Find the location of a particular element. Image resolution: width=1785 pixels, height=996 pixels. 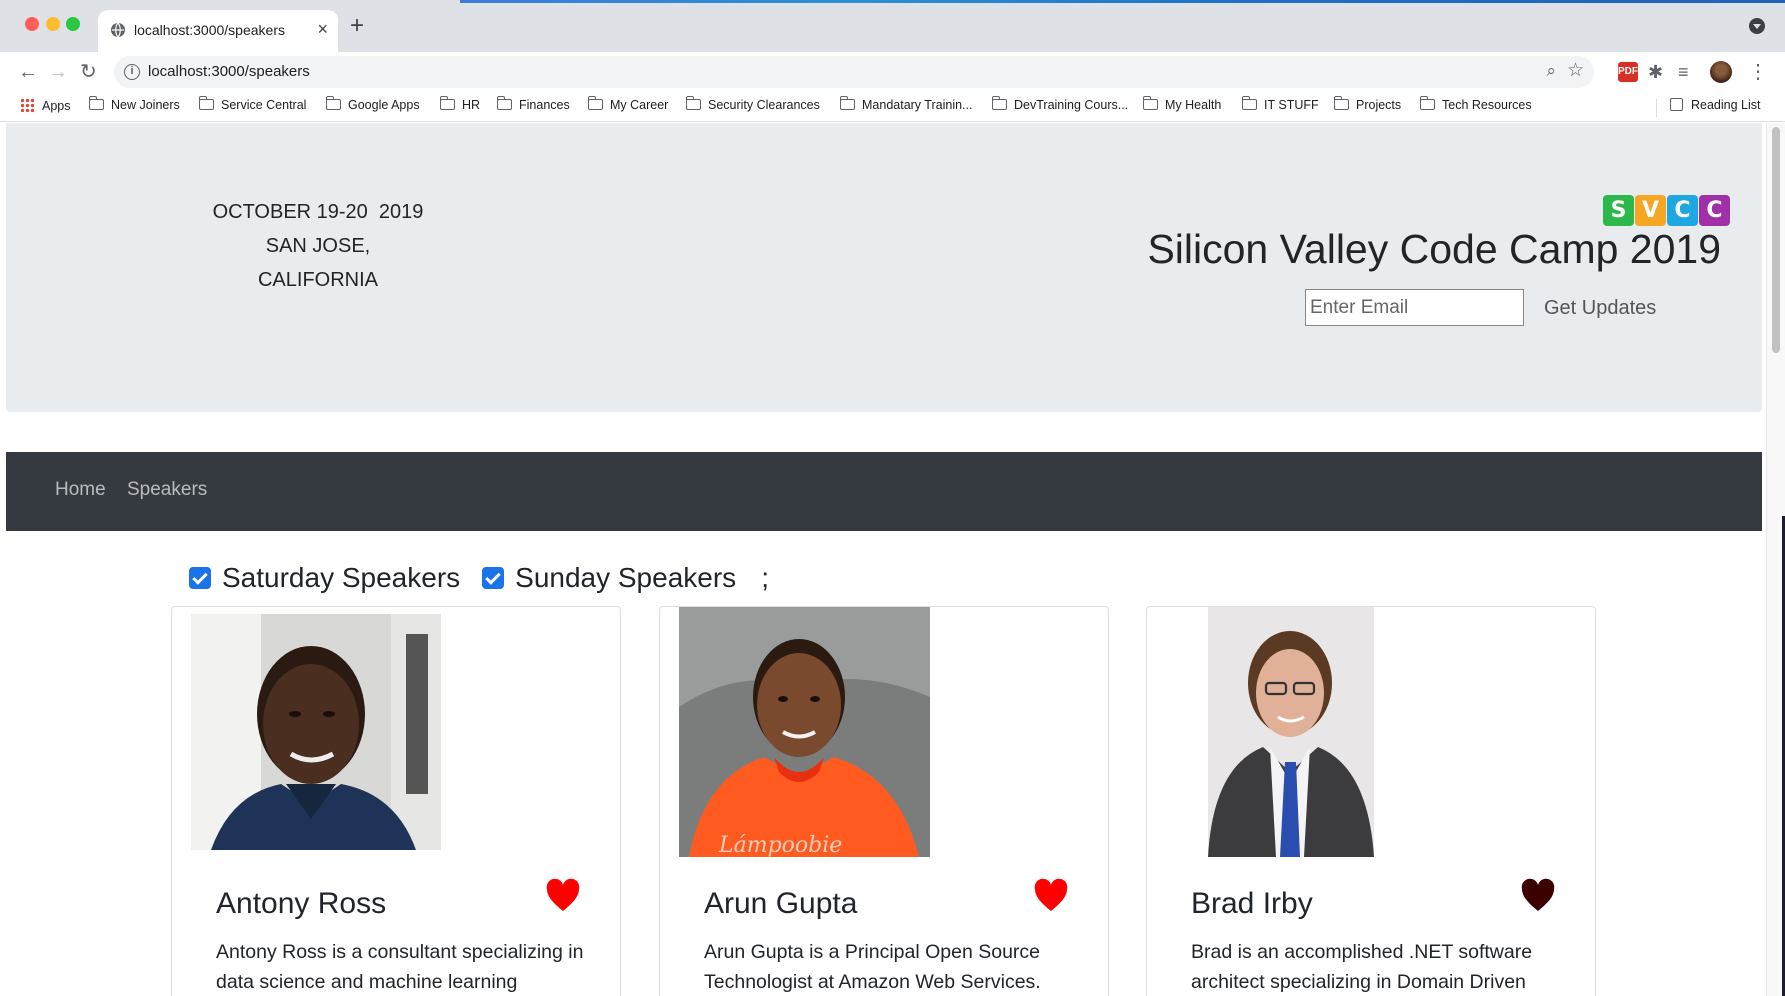

scrollbar-thumb is located at coordinates (1776, 240).